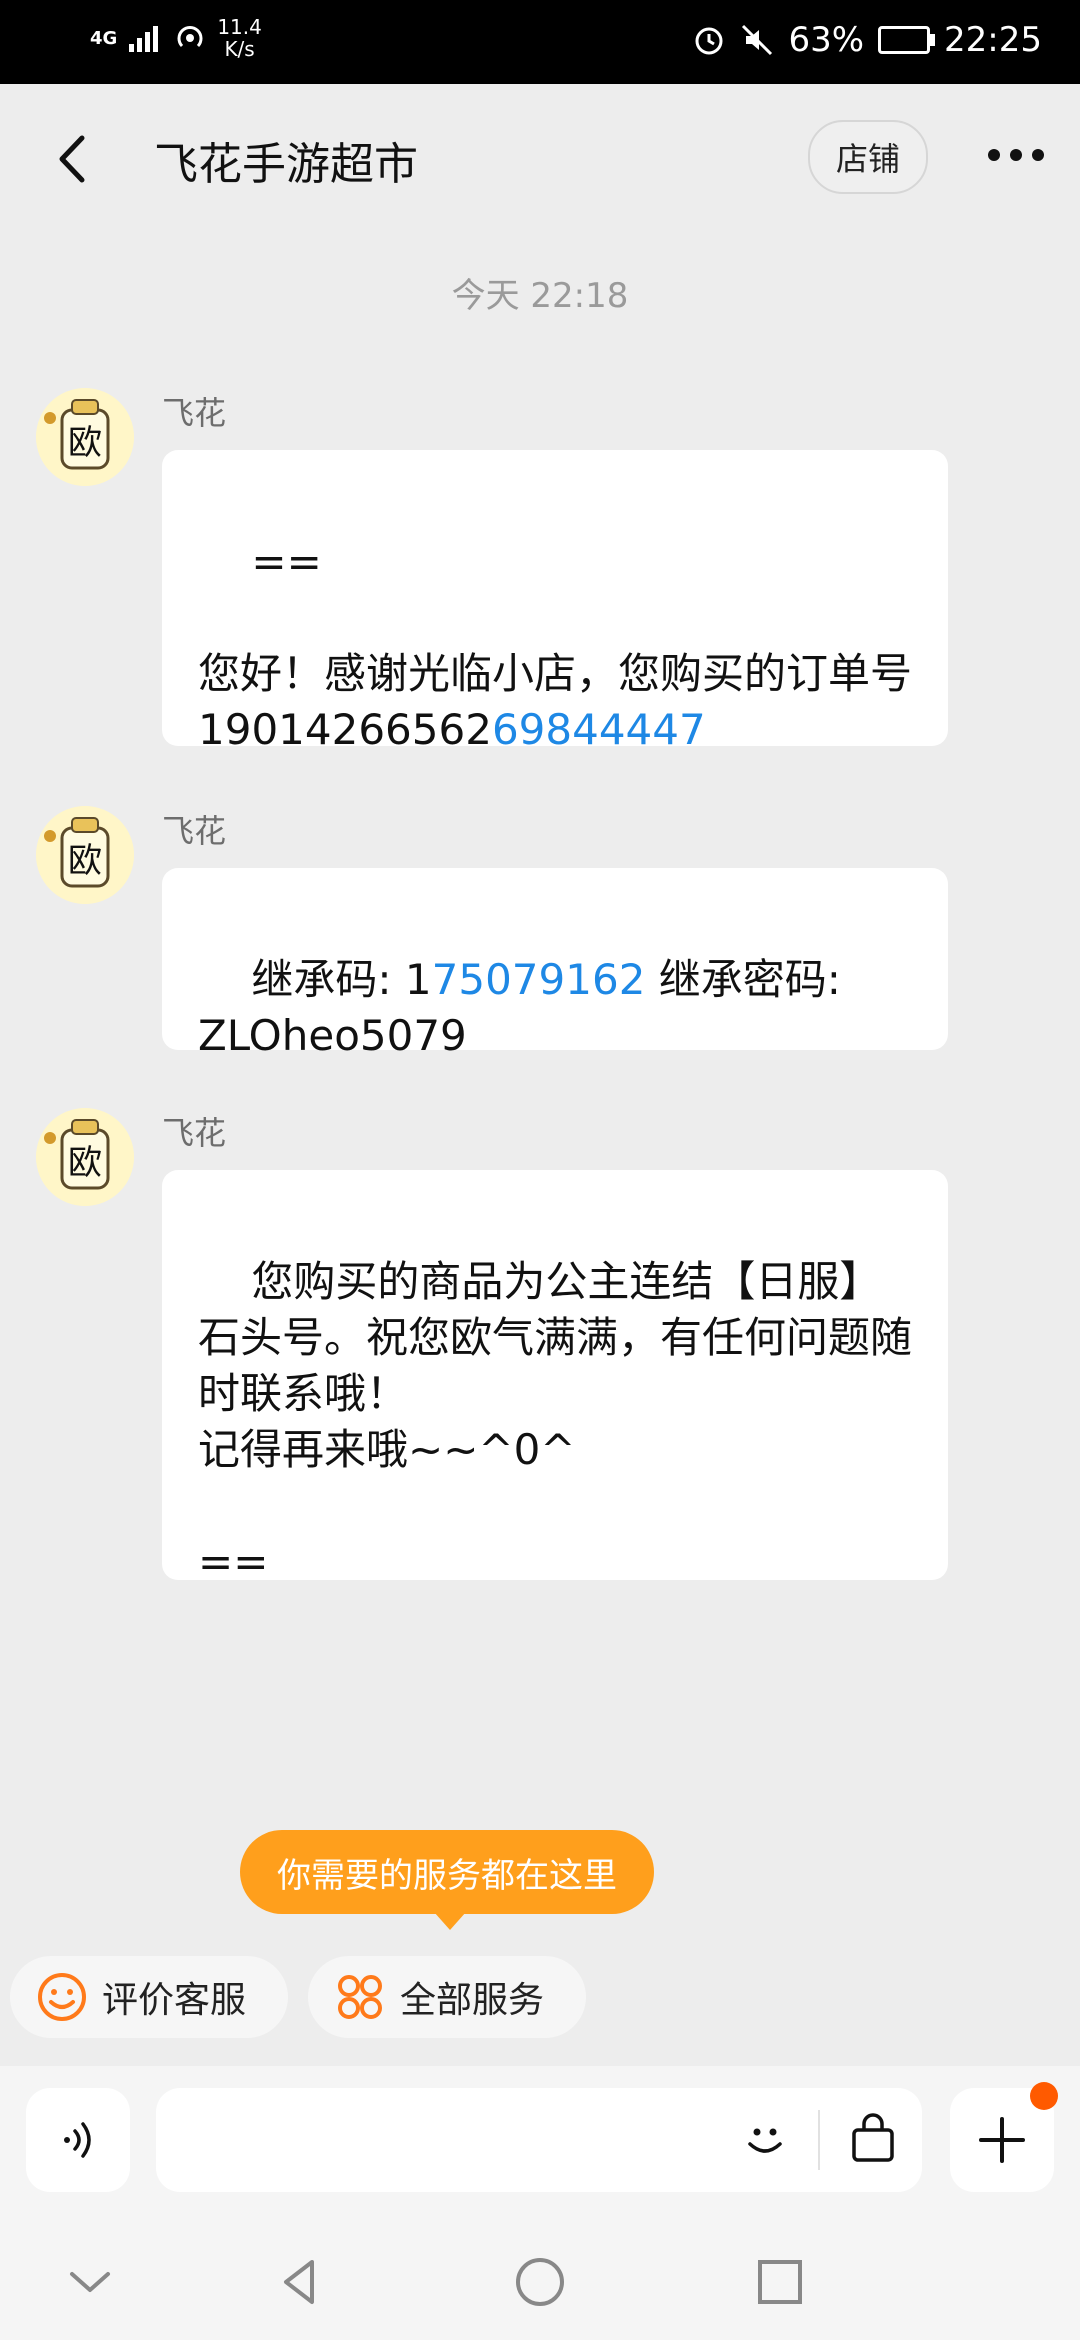 The width and height of the screenshot is (1080, 2340). What do you see at coordinates (540, 42) in the screenshot?
I see `status-bar: 4G 11.4 K/s 63% 22:25` at bounding box center [540, 42].